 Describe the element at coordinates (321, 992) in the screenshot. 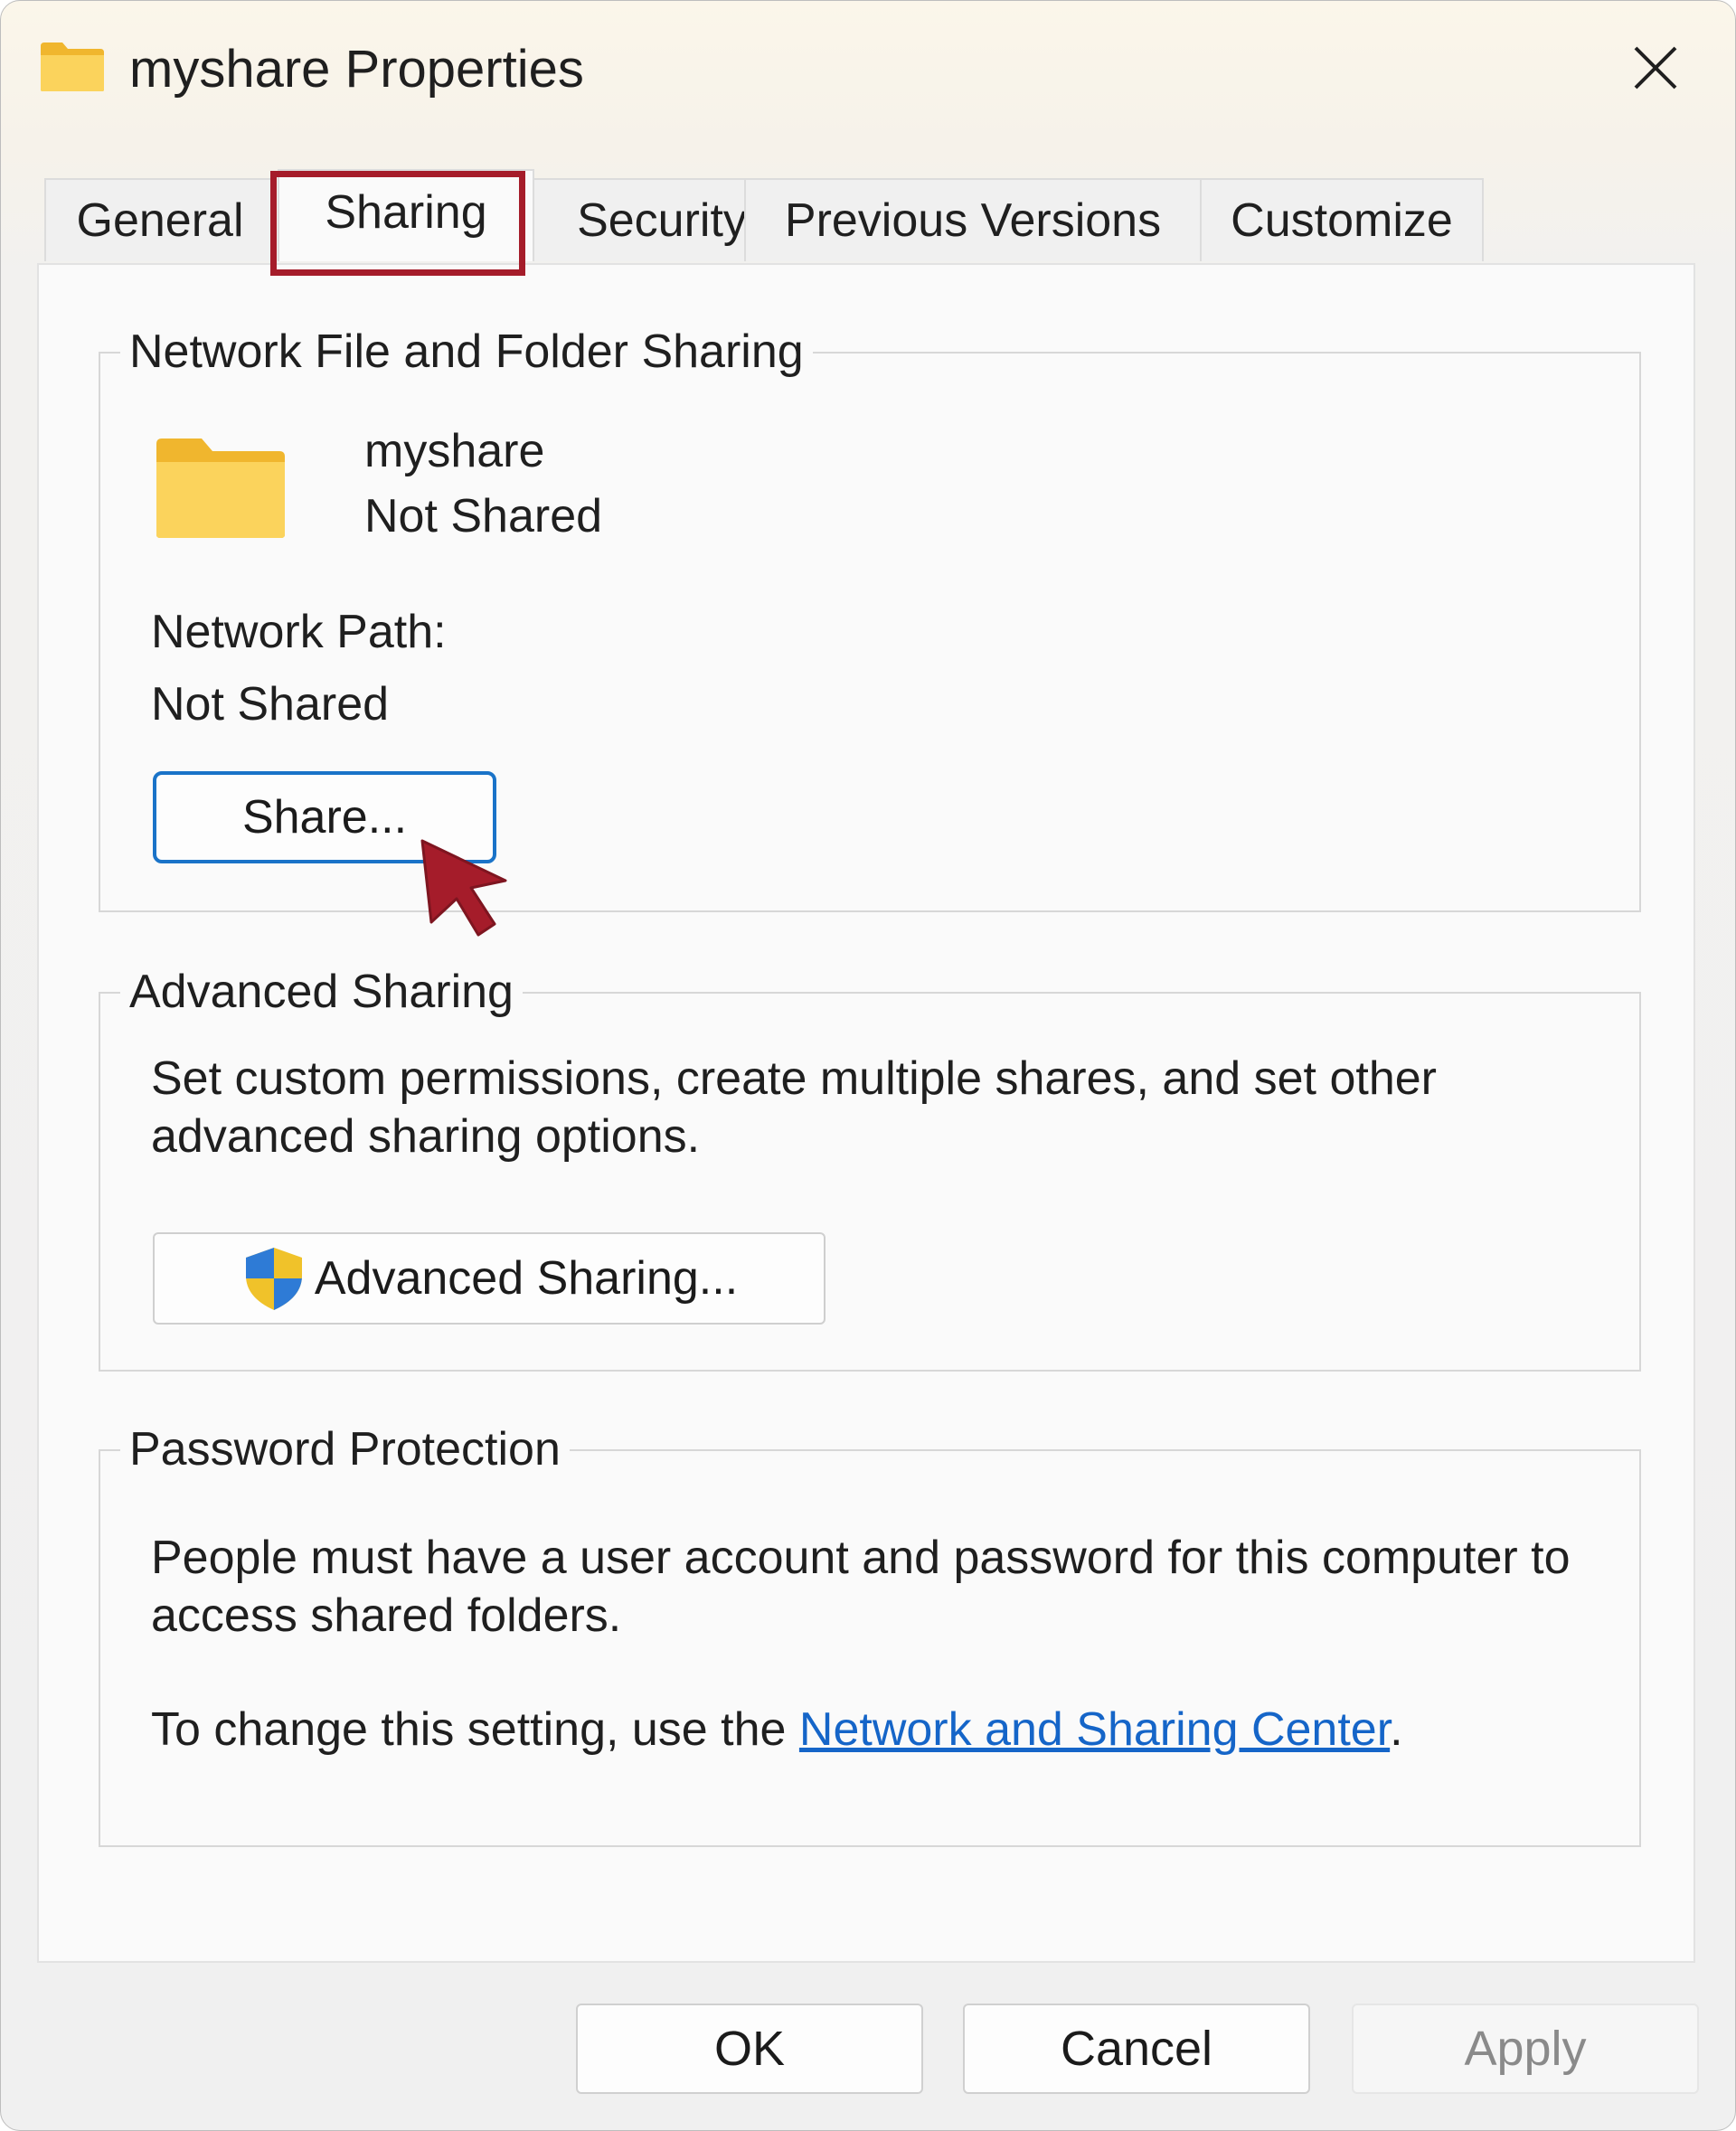

I see `advanced-sharing-legend: Advanced Sharing` at that location.